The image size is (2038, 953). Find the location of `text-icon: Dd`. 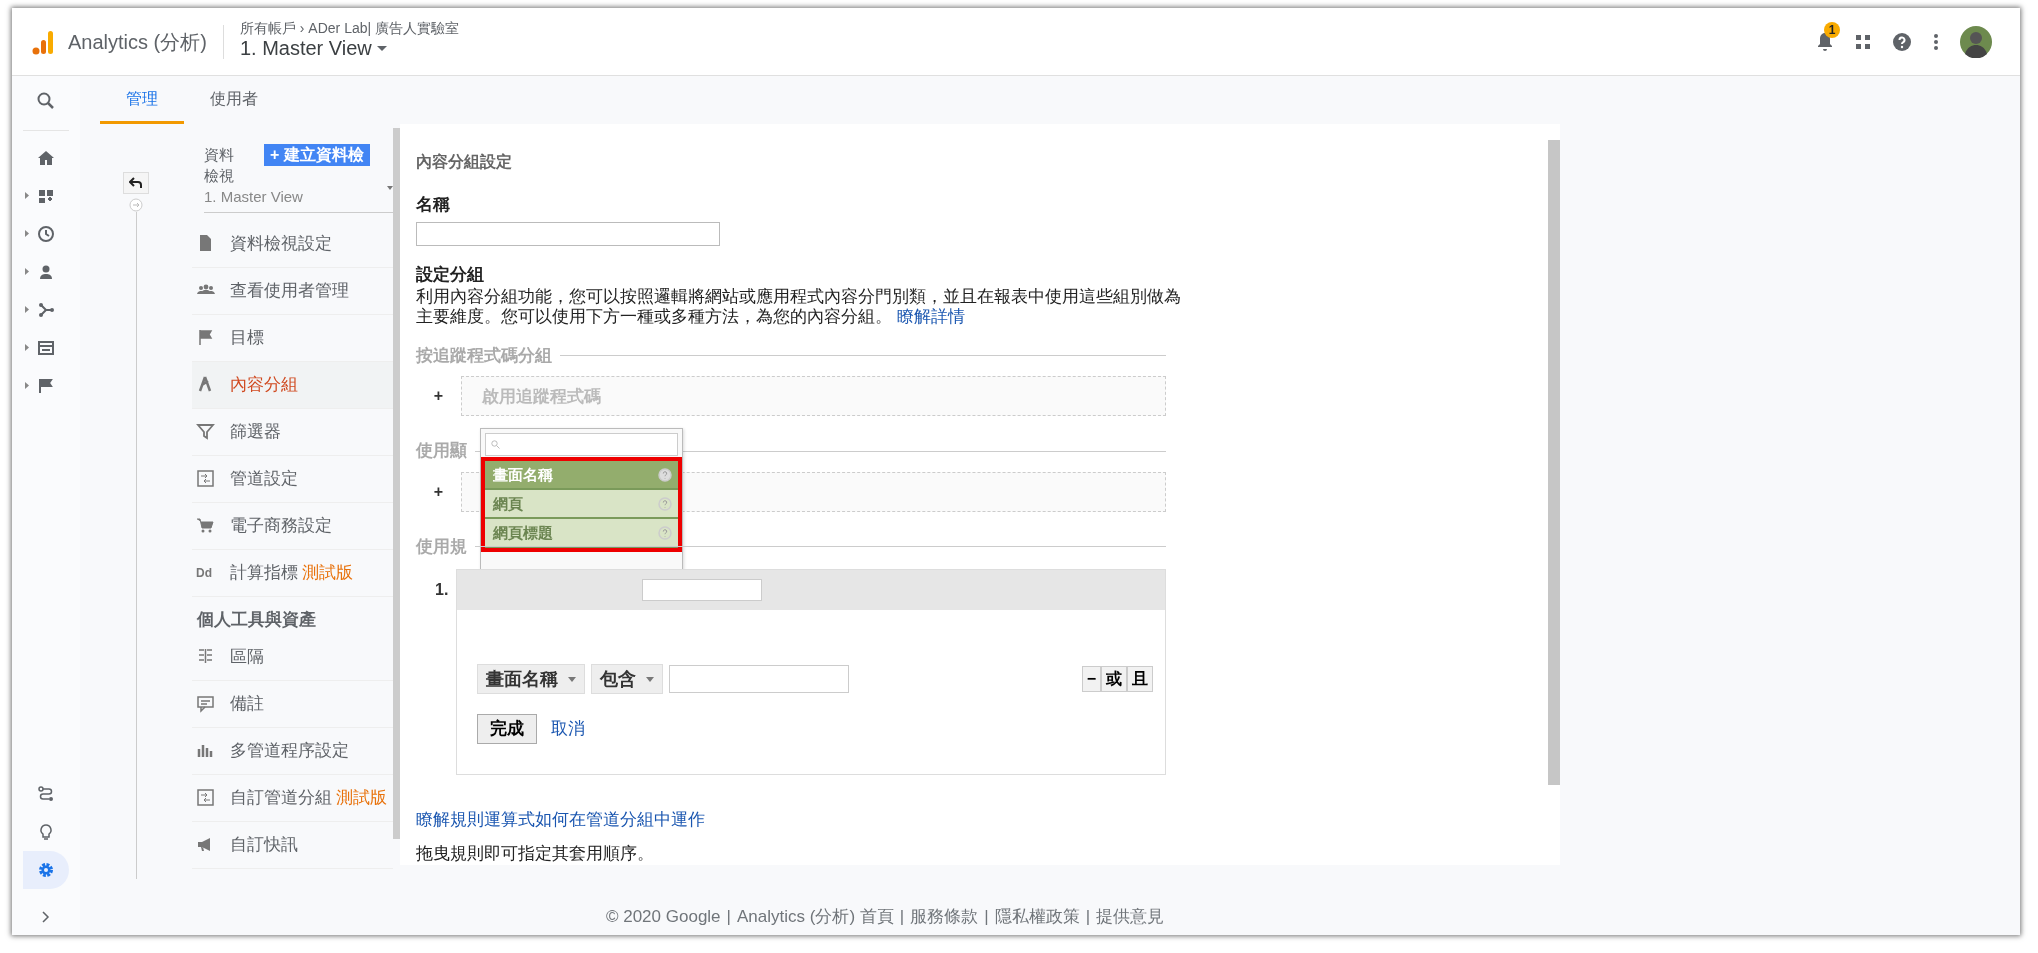

text-icon: Dd is located at coordinates (206, 572).